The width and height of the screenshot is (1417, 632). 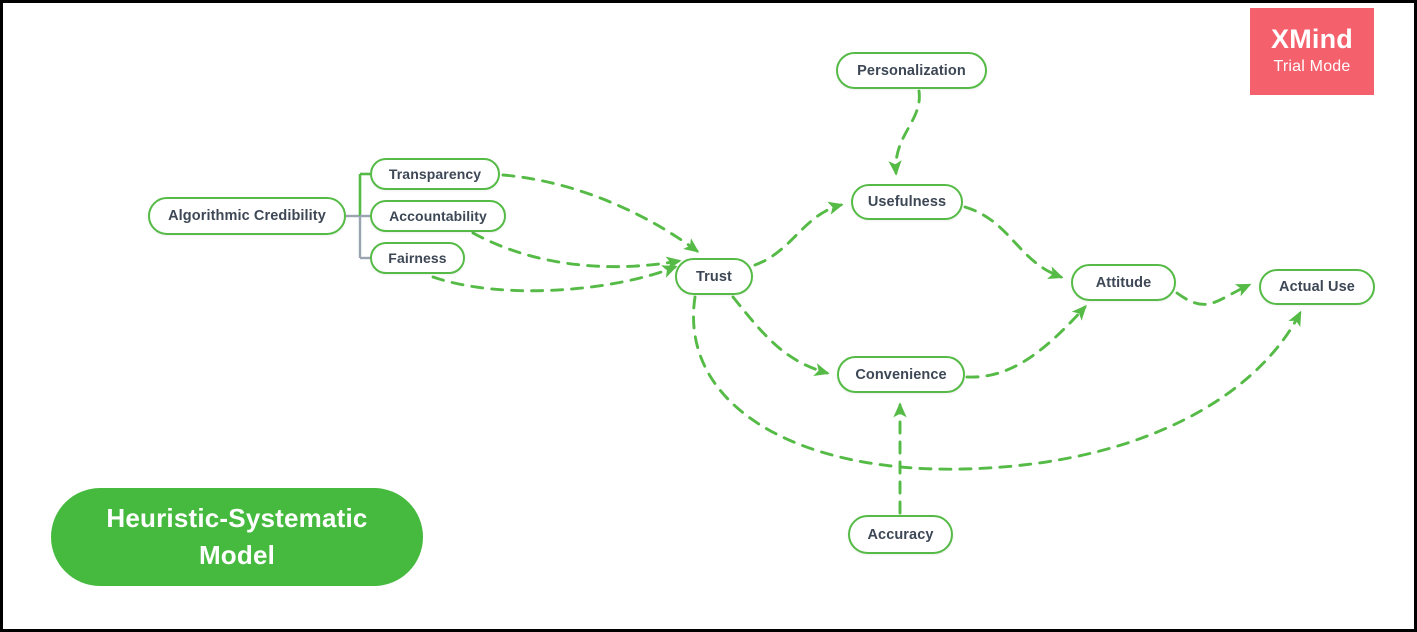 I want to click on node-actual-use: Actual Use, so click(x=1317, y=287).